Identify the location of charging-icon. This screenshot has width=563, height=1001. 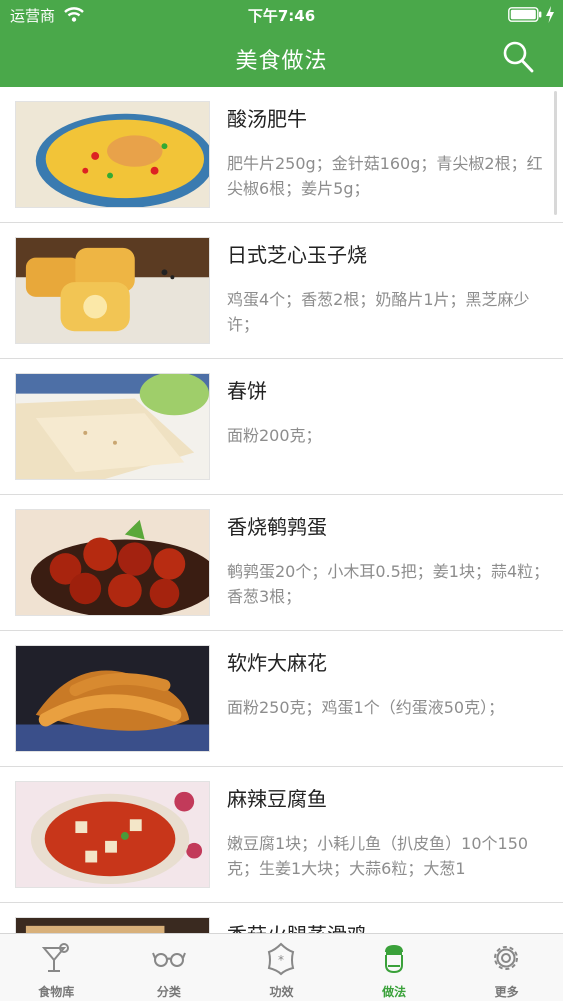
(550, 14).